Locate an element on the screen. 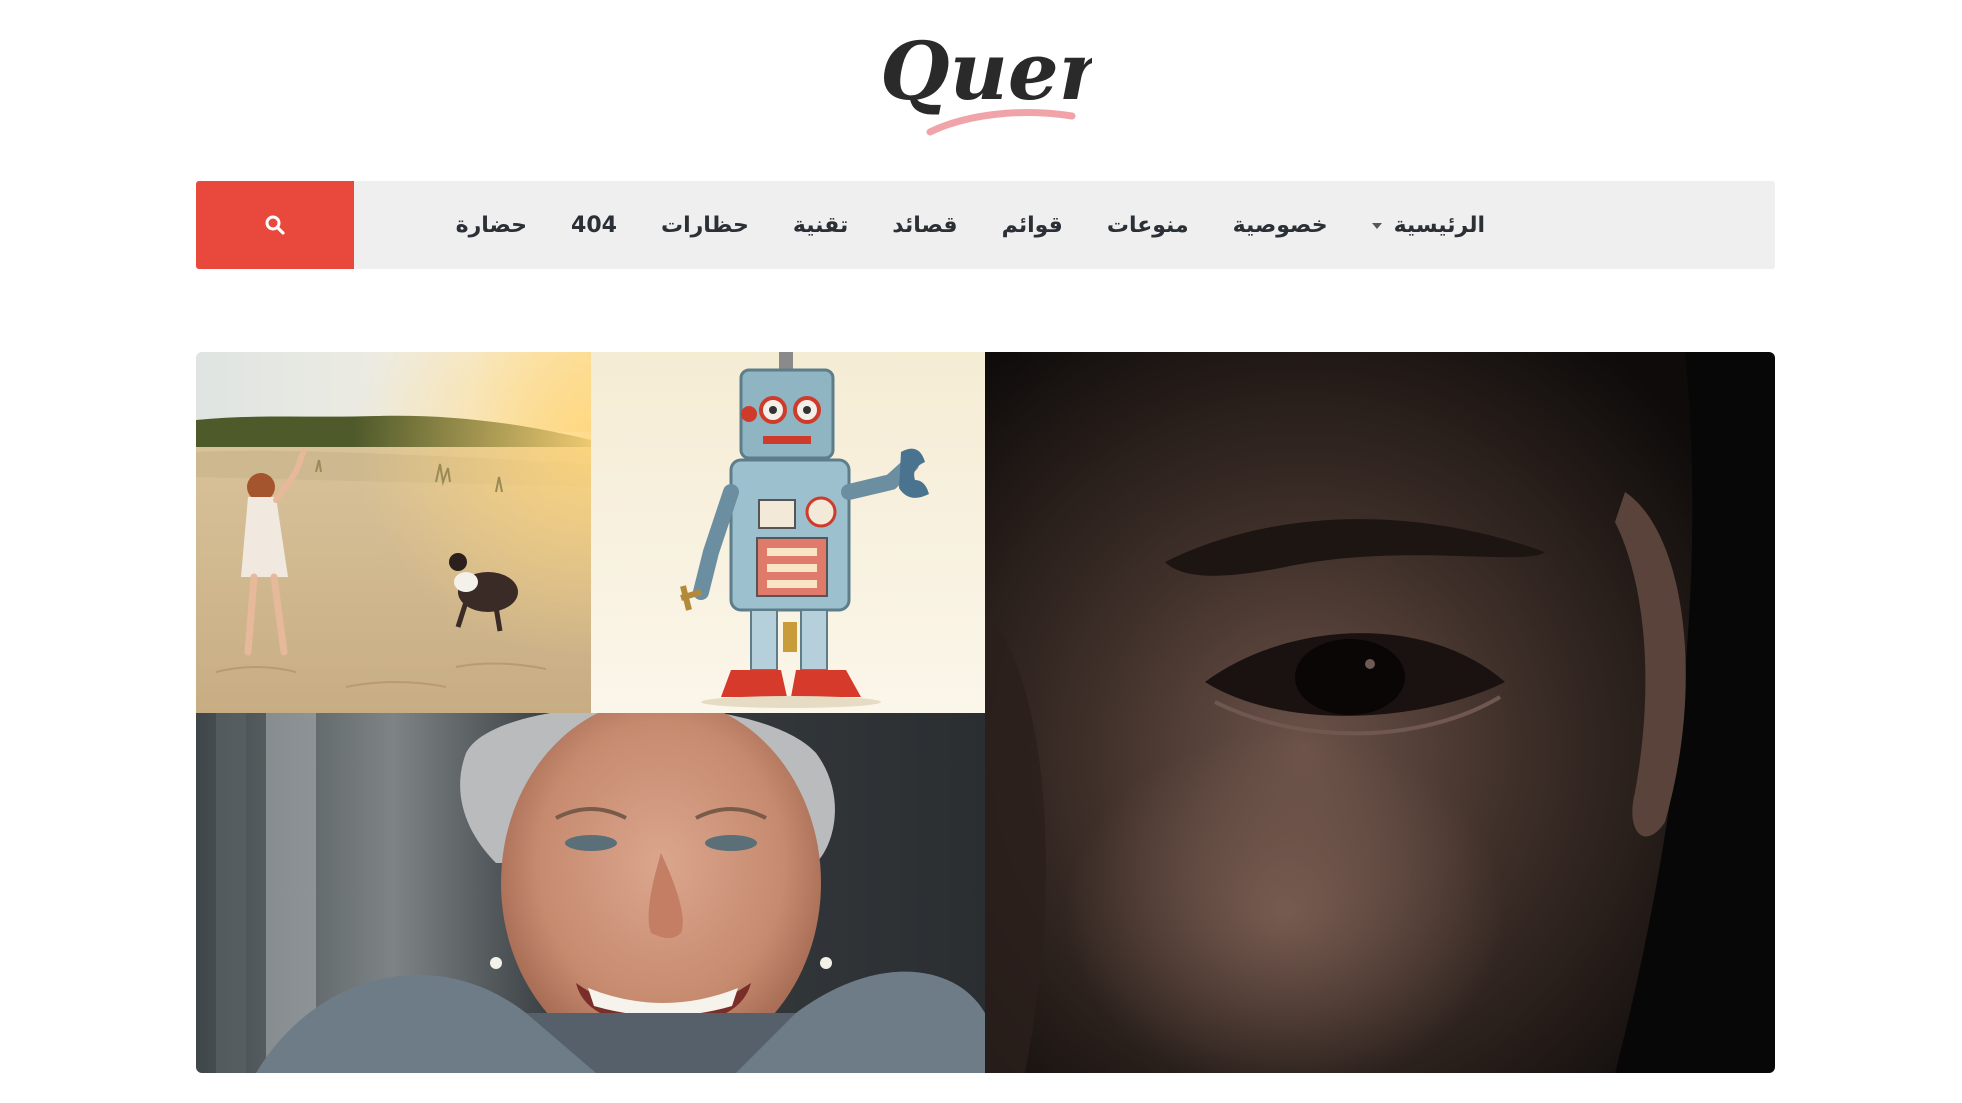  featured-image-toy-robot is located at coordinates (788, 532).